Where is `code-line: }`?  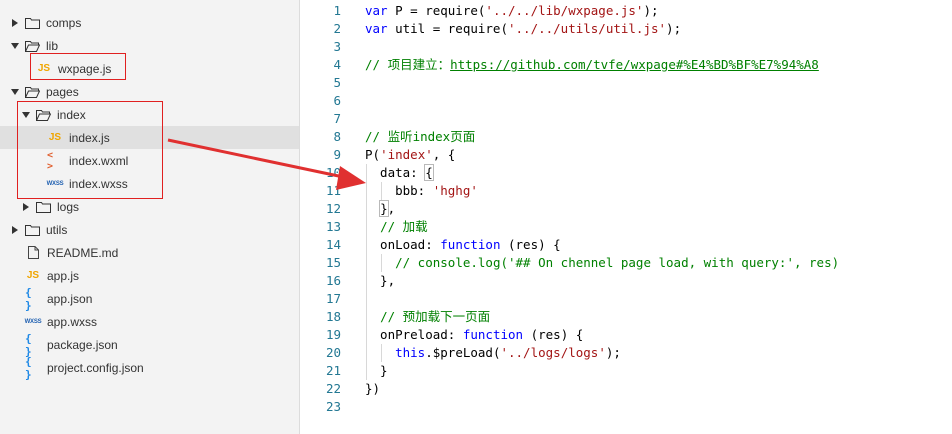 code-line: } is located at coordinates (376, 370).